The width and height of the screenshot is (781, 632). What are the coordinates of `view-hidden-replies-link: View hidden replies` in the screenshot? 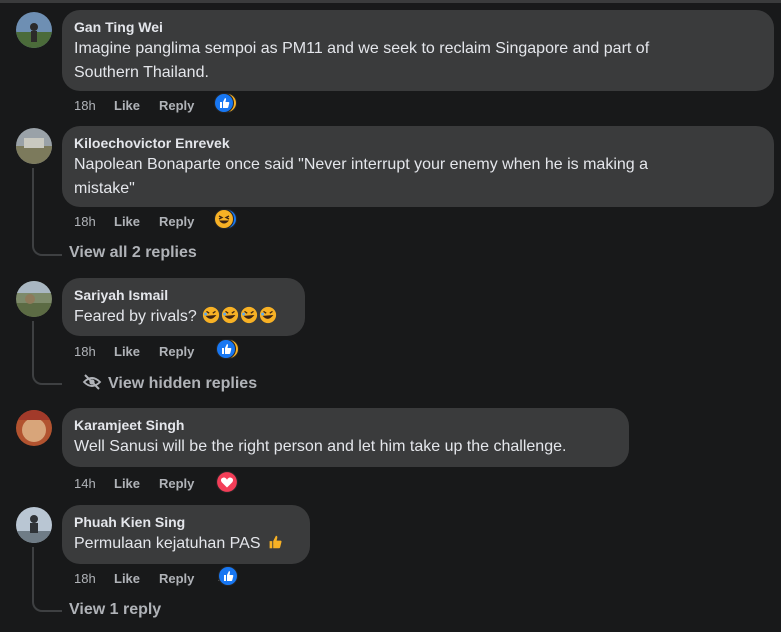 It's located at (169, 385).